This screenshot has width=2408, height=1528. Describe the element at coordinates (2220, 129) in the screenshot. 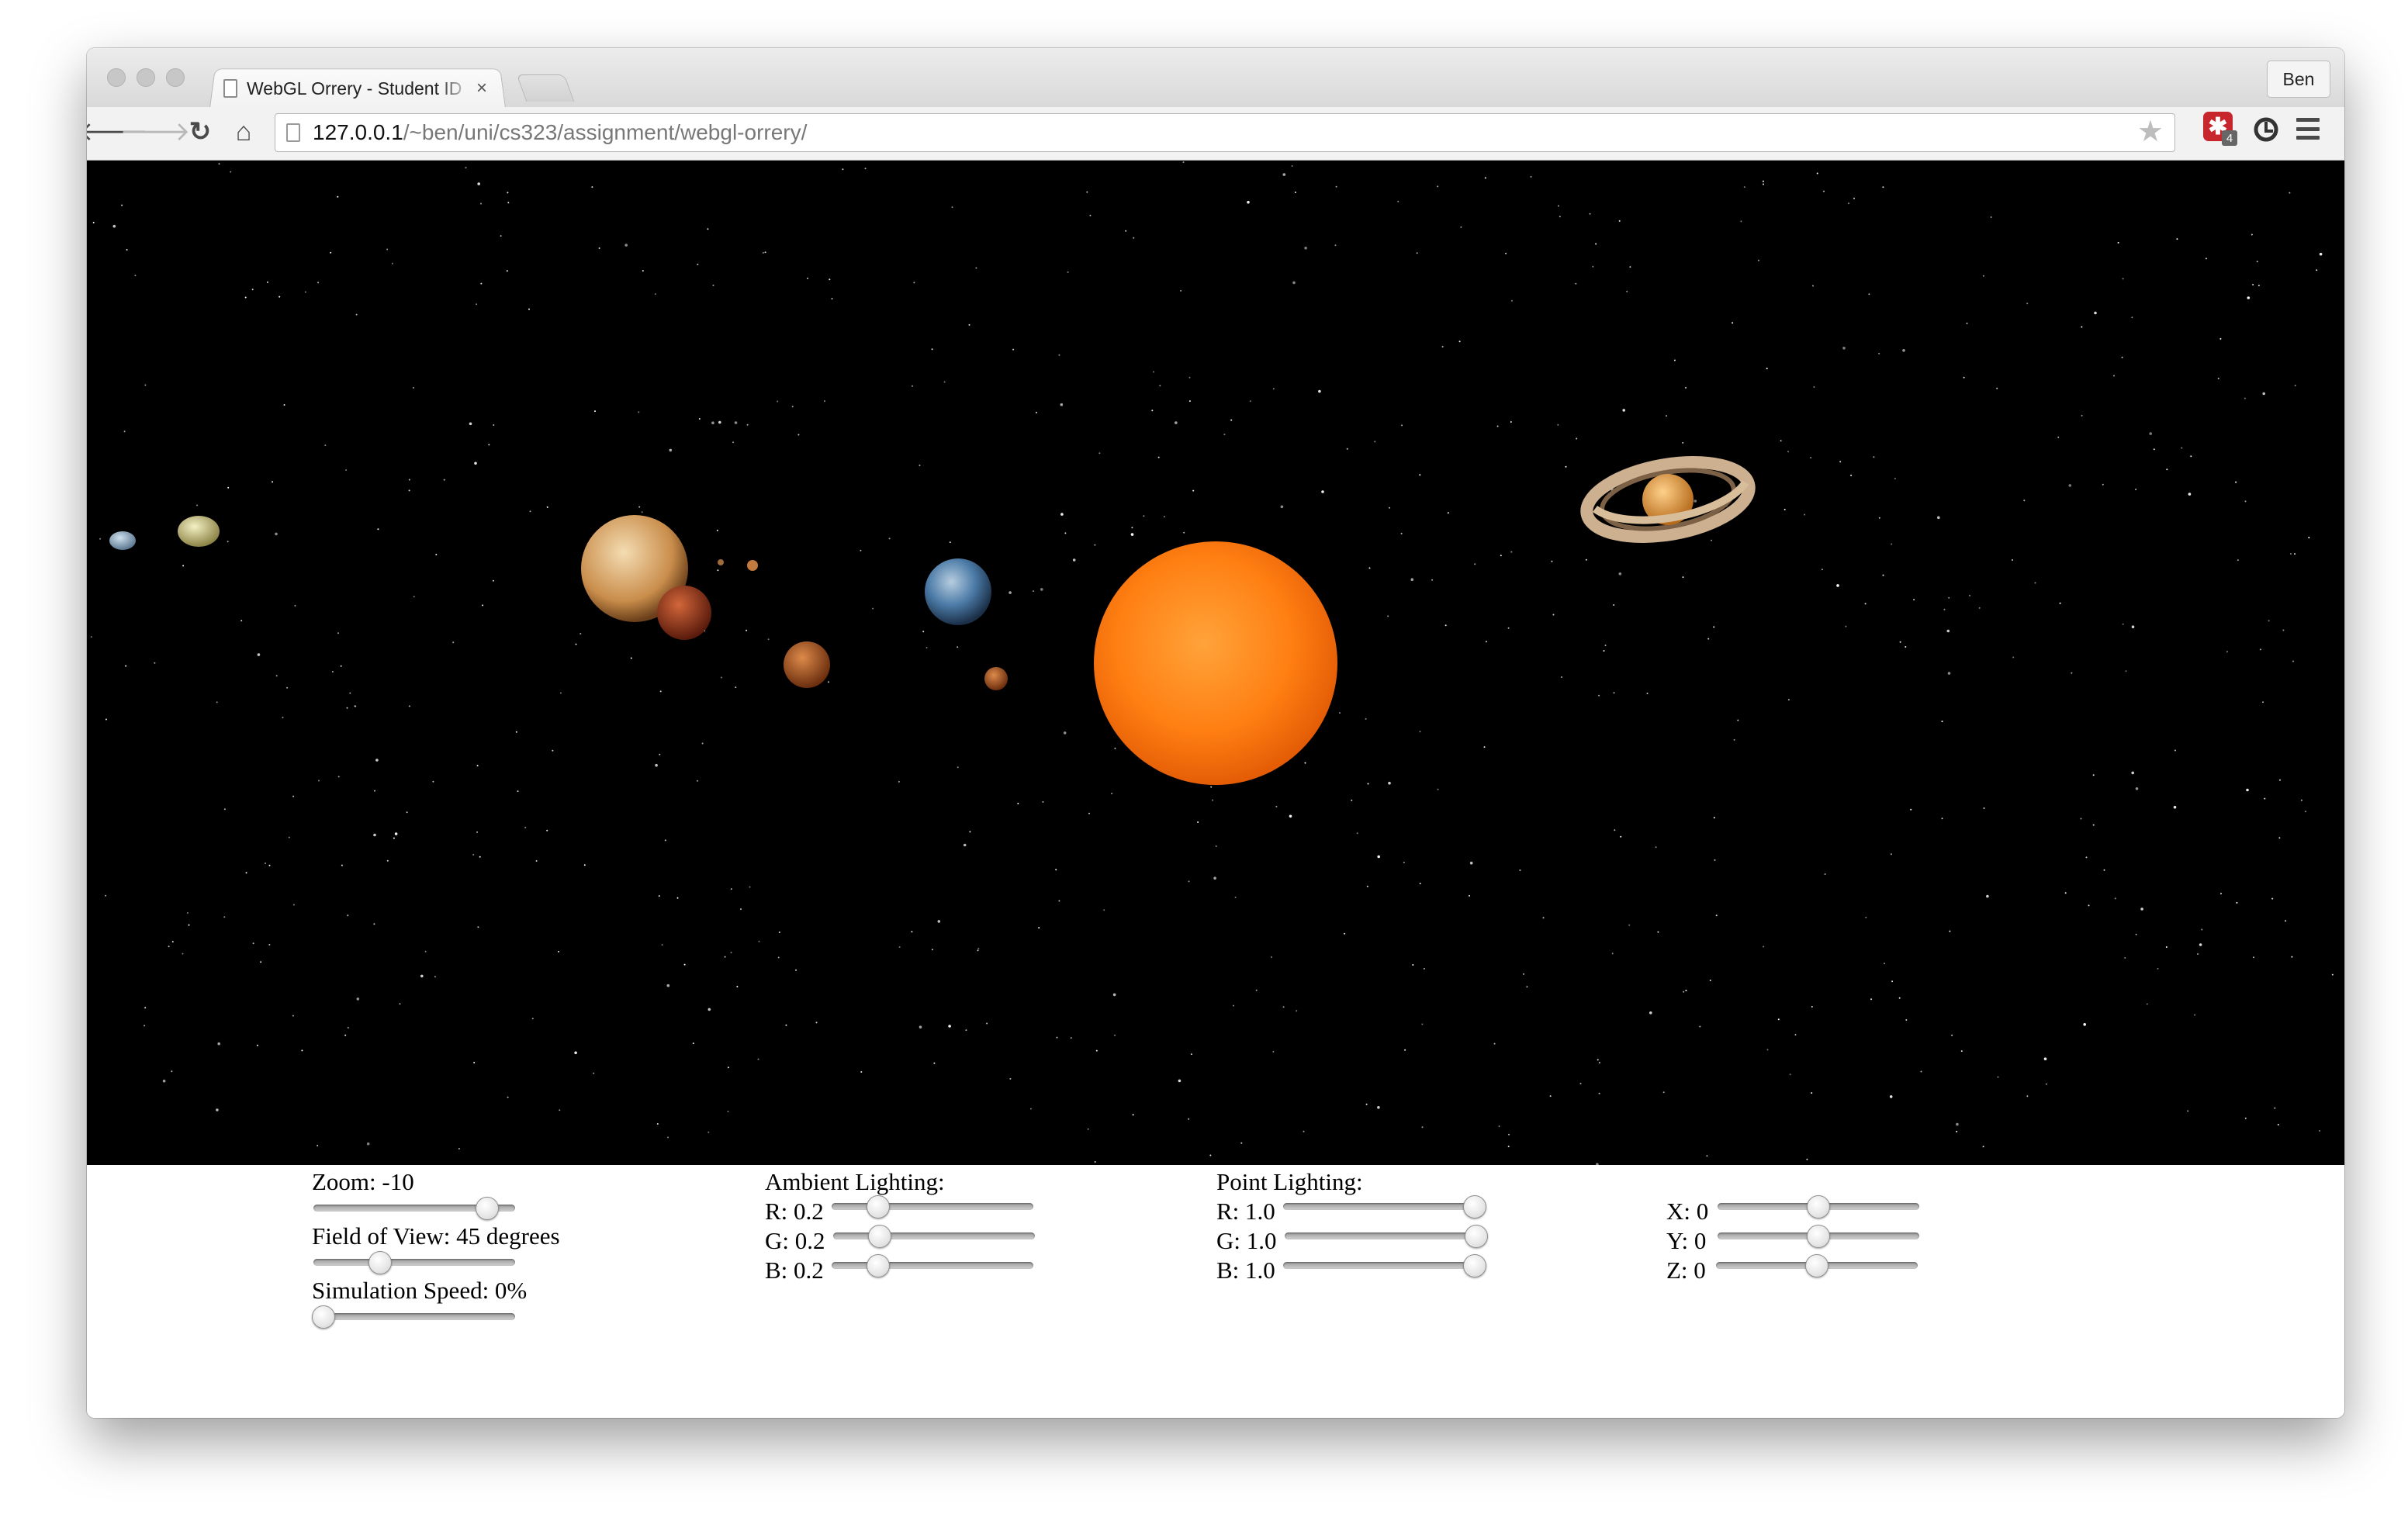

I see `extension-button: ✱ 4` at that location.